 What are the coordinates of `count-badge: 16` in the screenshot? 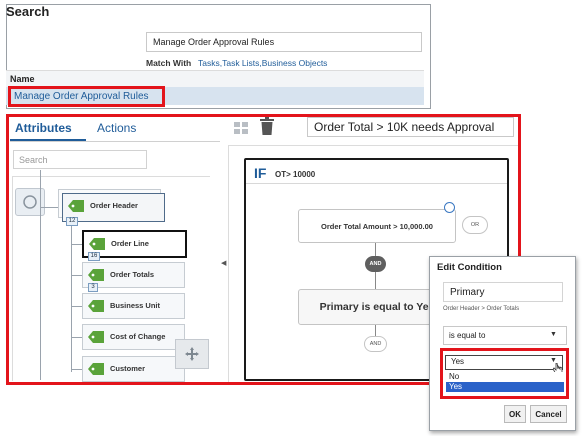 It's located at (94, 256).